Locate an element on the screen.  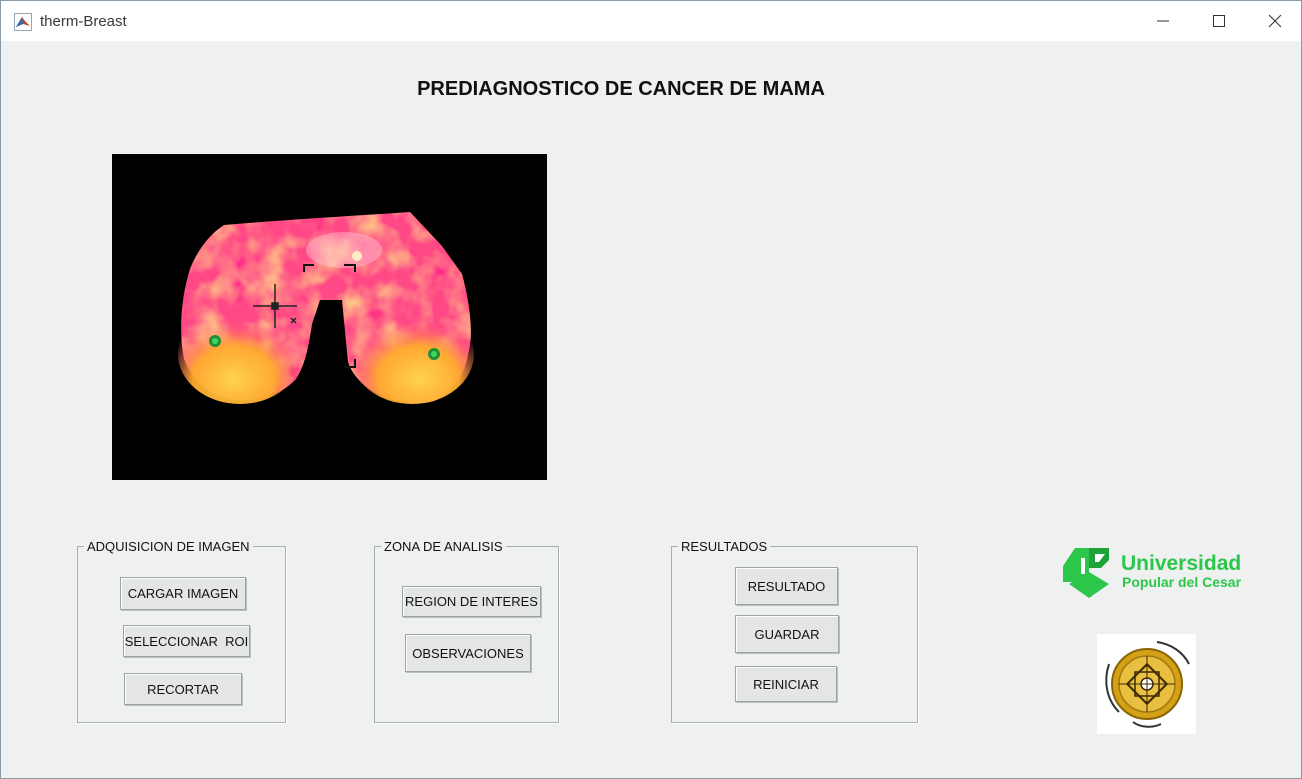
upc-emblem-icon is located at coordinates (1086, 573).